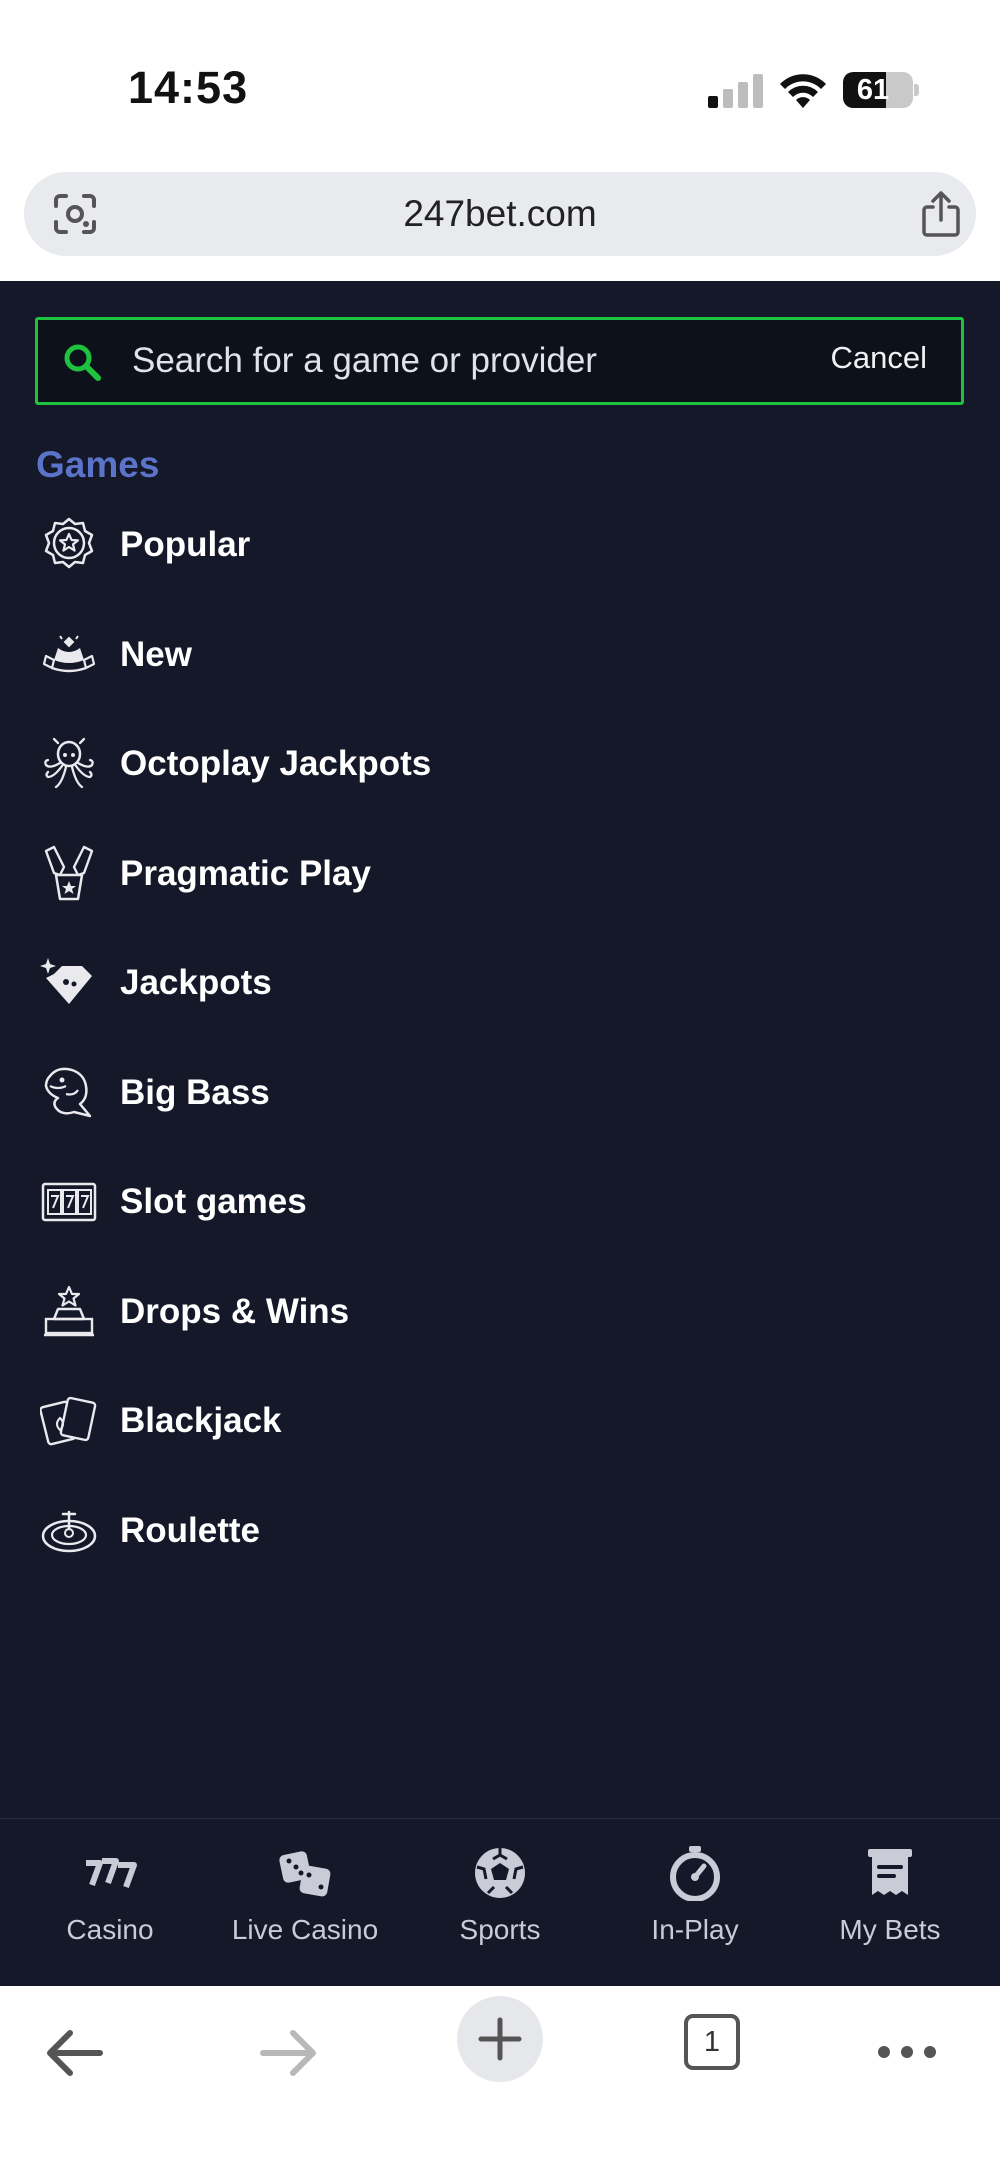  I want to click on status-time: 14:53, so click(188, 87).